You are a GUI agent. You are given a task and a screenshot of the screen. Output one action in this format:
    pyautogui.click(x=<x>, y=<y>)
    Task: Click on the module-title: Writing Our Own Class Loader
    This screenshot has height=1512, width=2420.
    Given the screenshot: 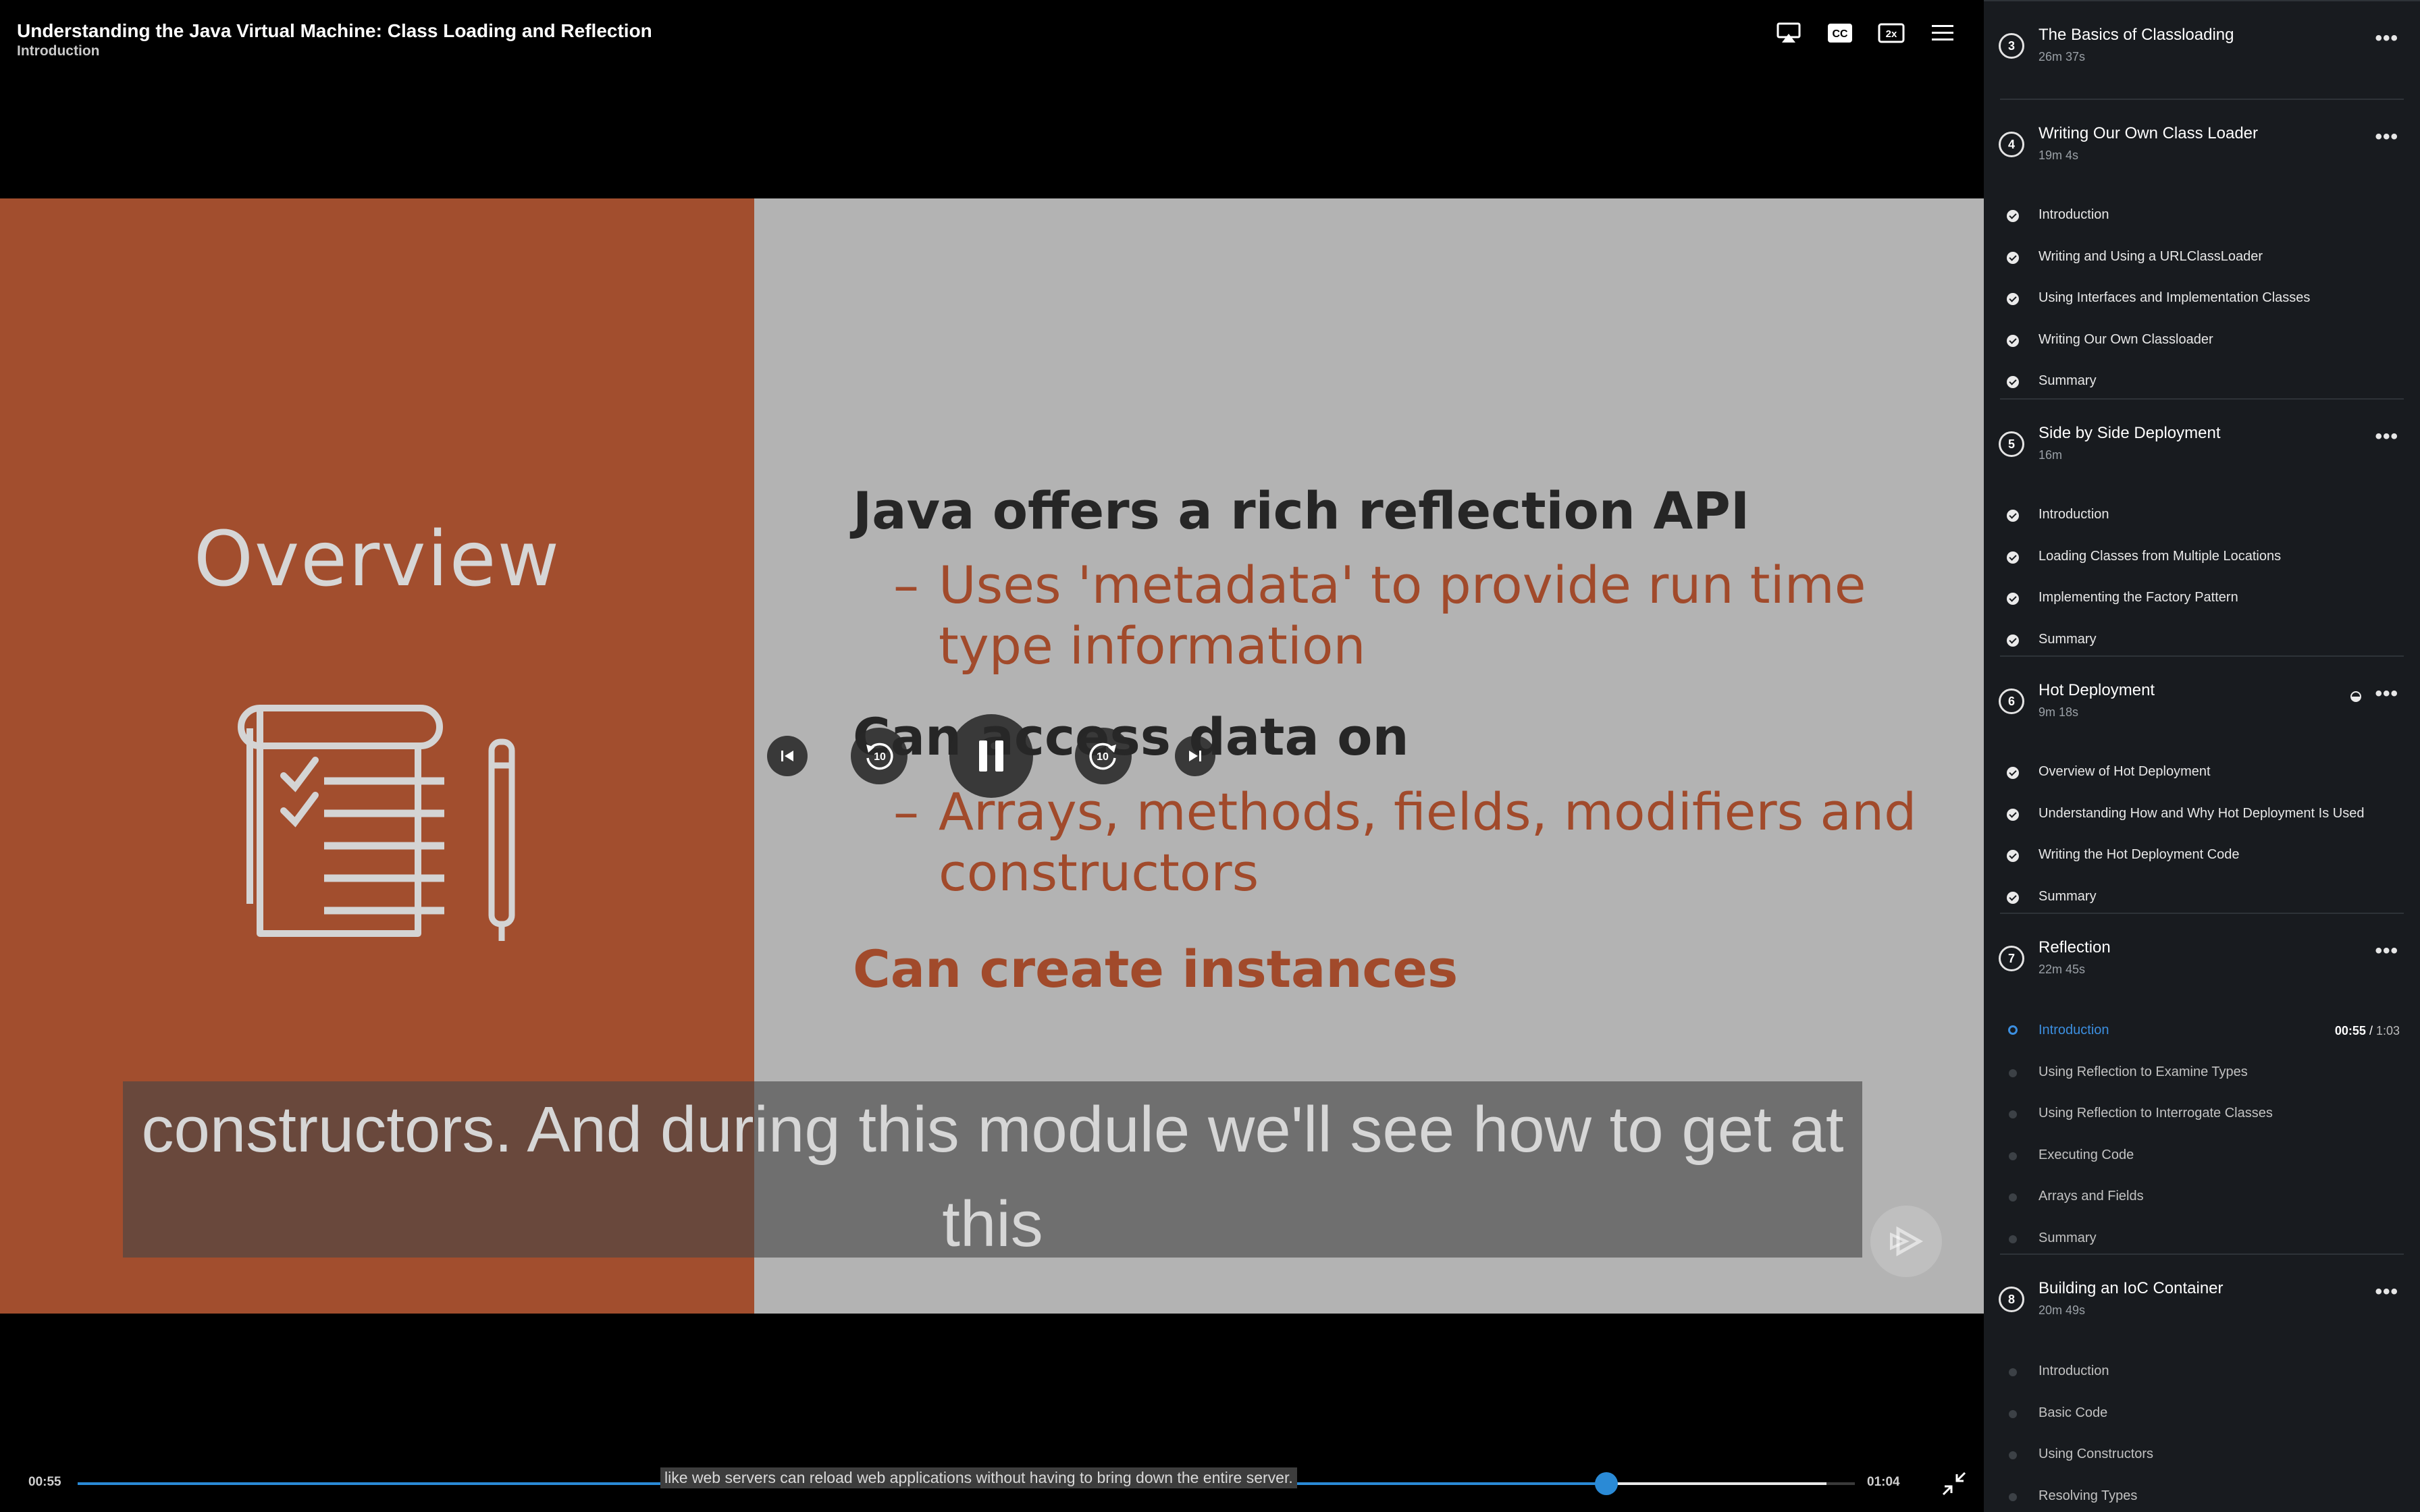 What is the action you would take?
    pyautogui.click(x=2148, y=133)
    